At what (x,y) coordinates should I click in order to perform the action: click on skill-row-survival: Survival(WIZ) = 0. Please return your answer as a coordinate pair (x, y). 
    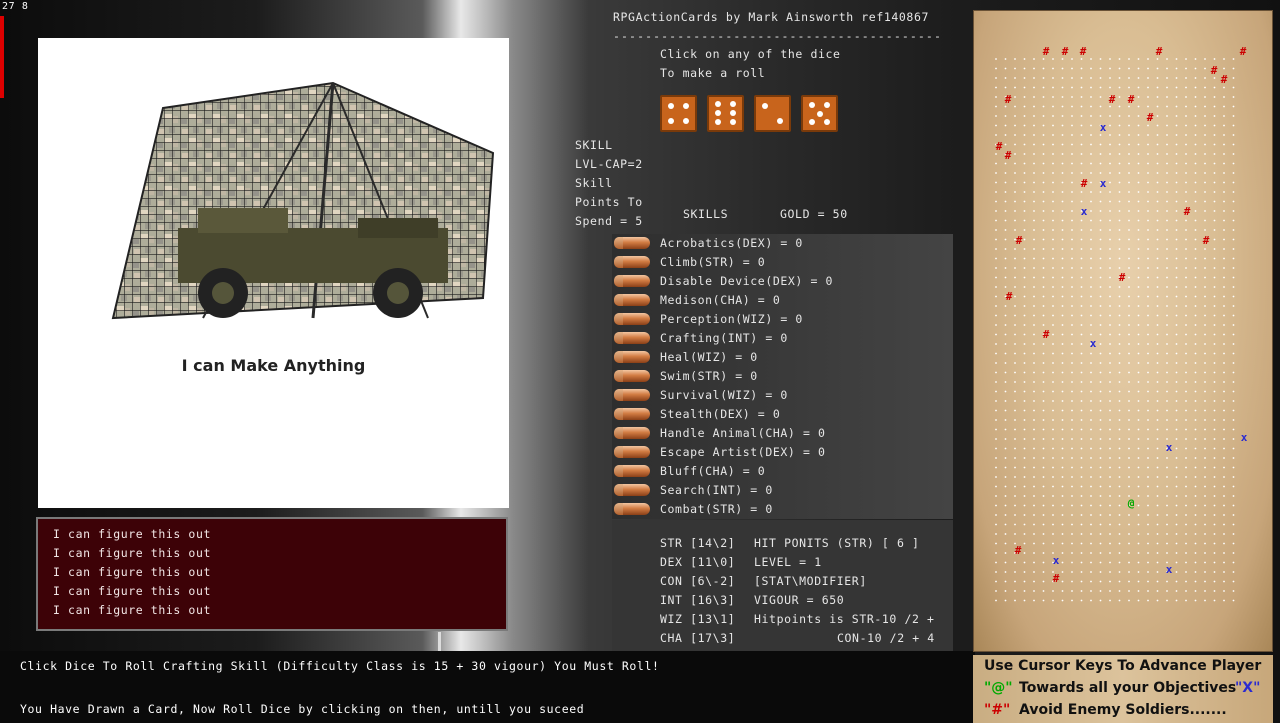
    Looking at the image, I should click on (782, 395).